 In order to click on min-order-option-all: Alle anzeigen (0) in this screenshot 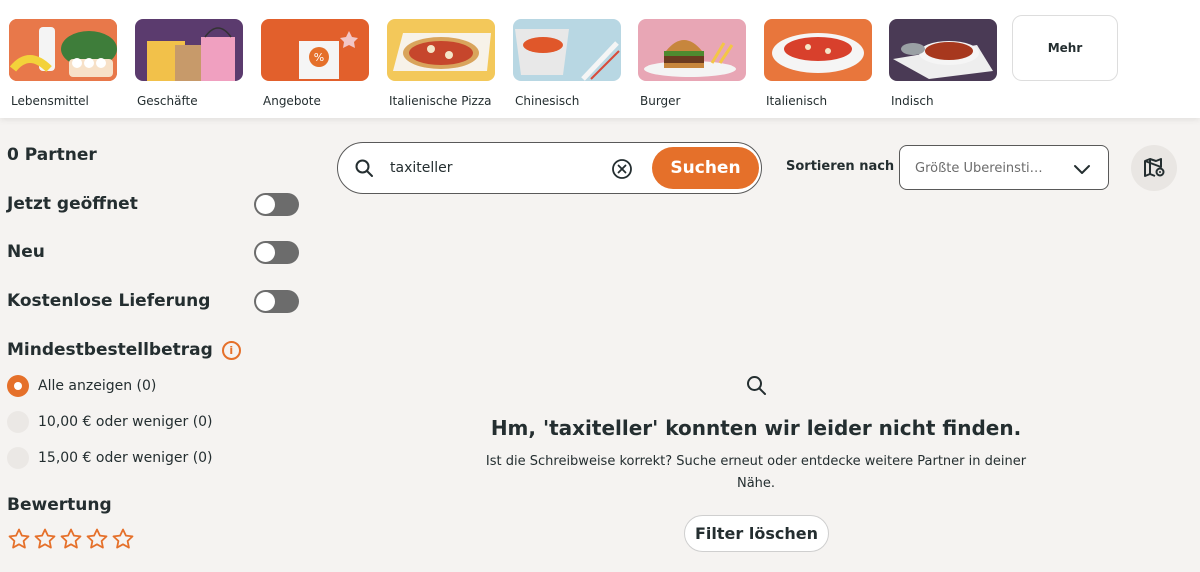, I will do `click(81, 386)`.